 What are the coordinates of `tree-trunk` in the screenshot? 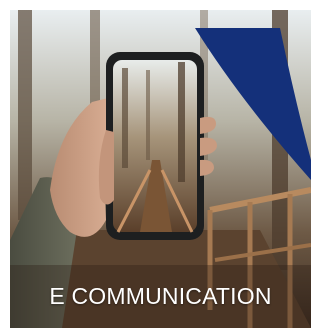 It's located at (25, 115).